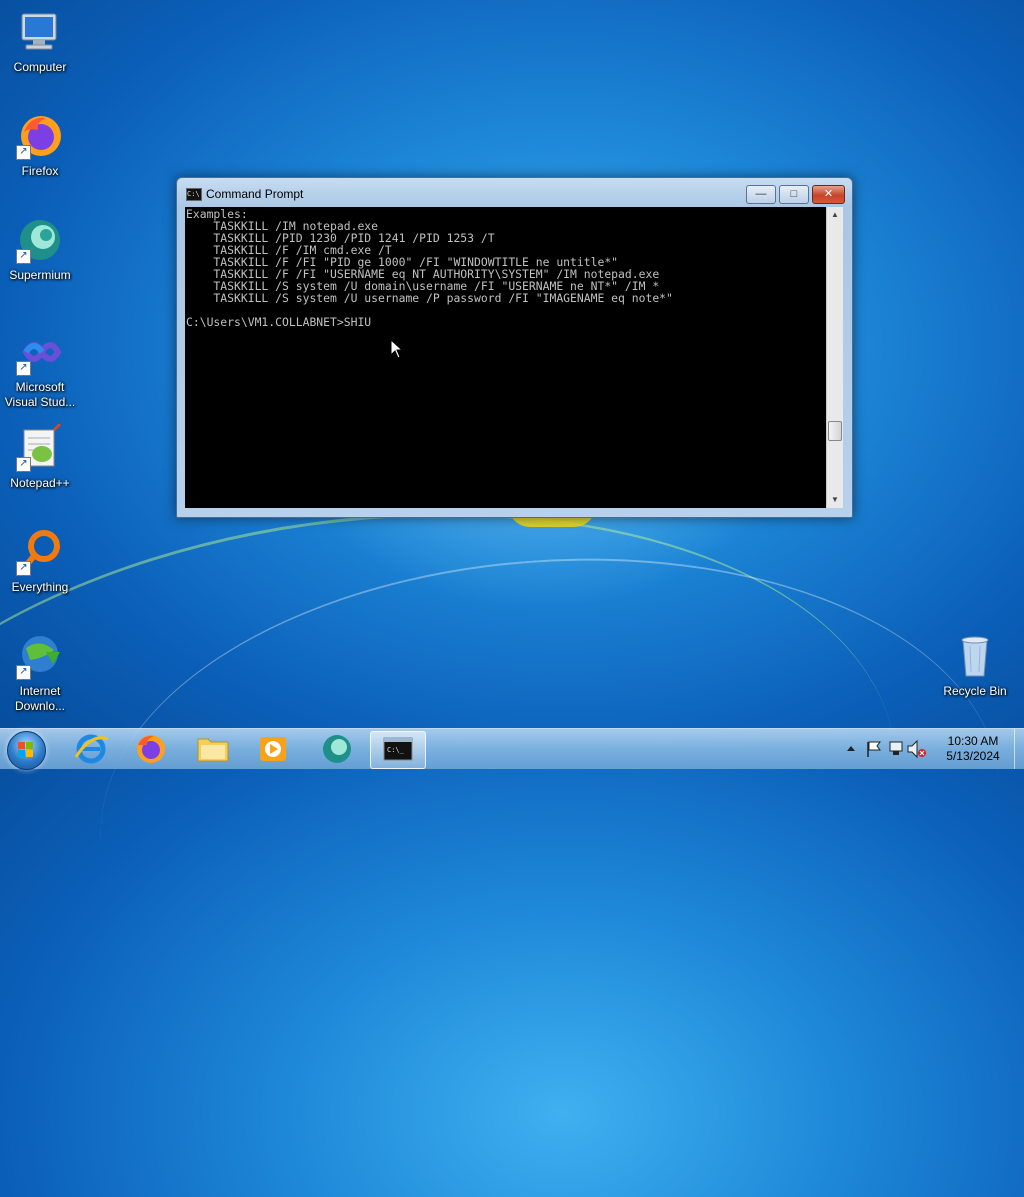 The width and height of the screenshot is (1024, 1197). I want to click on notepadpp-icon: ↗, so click(40, 447).